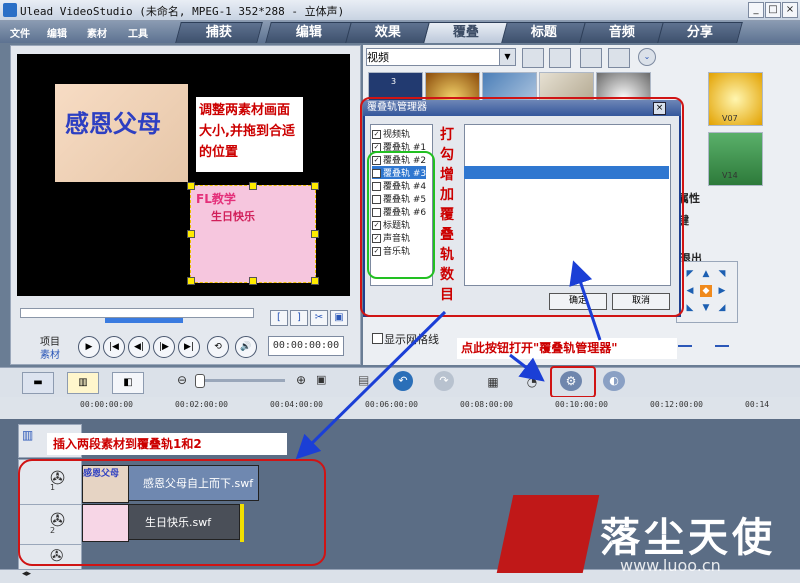  I want to click on prev-frame-button: ◀|, so click(139, 347).